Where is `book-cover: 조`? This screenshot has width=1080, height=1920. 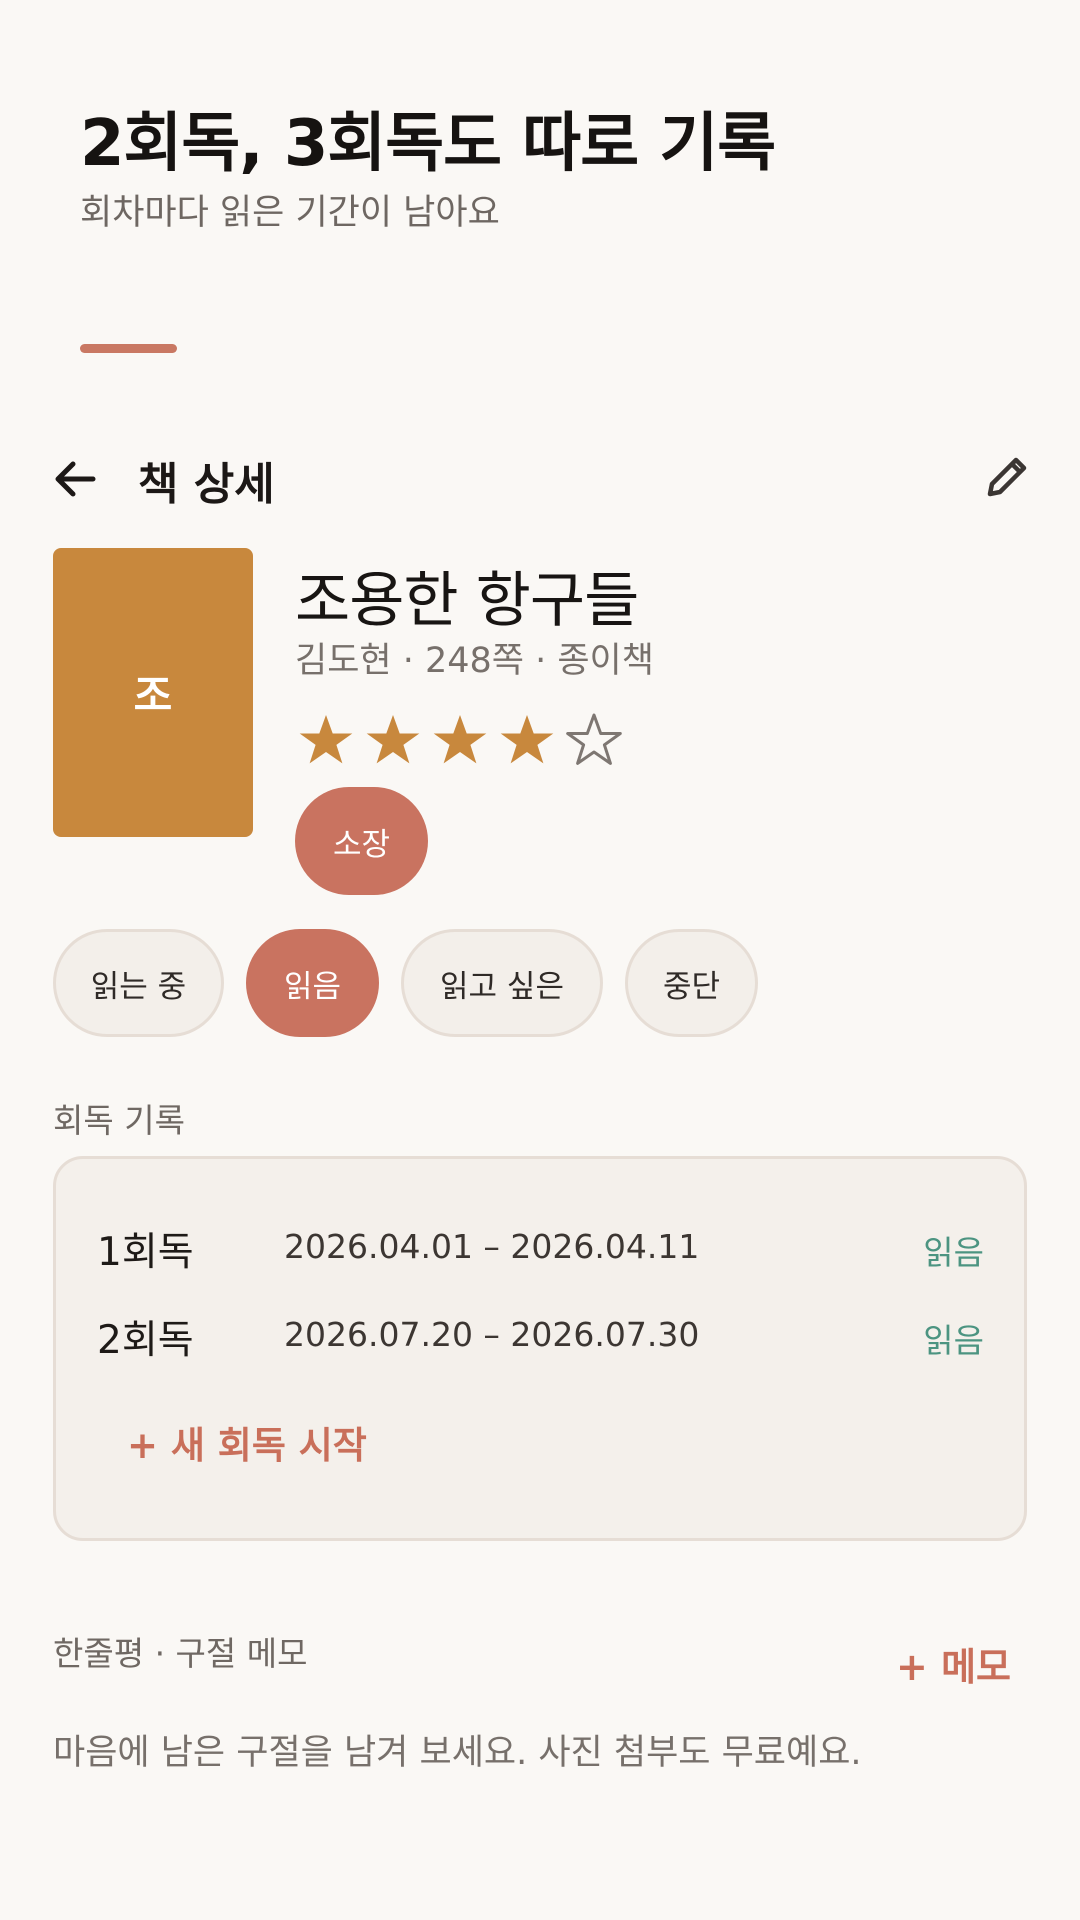
book-cover: 조 is located at coordinates (153, 692).